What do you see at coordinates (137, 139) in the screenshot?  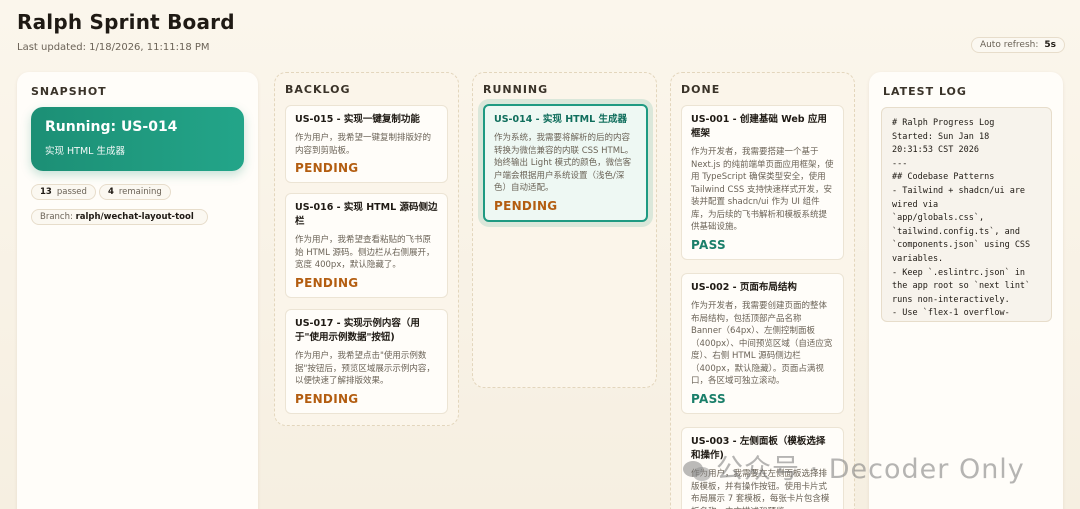 I see `running-hero-card: Running: US-014 实现 HTML 生成器` at bounding box center [137, 139].